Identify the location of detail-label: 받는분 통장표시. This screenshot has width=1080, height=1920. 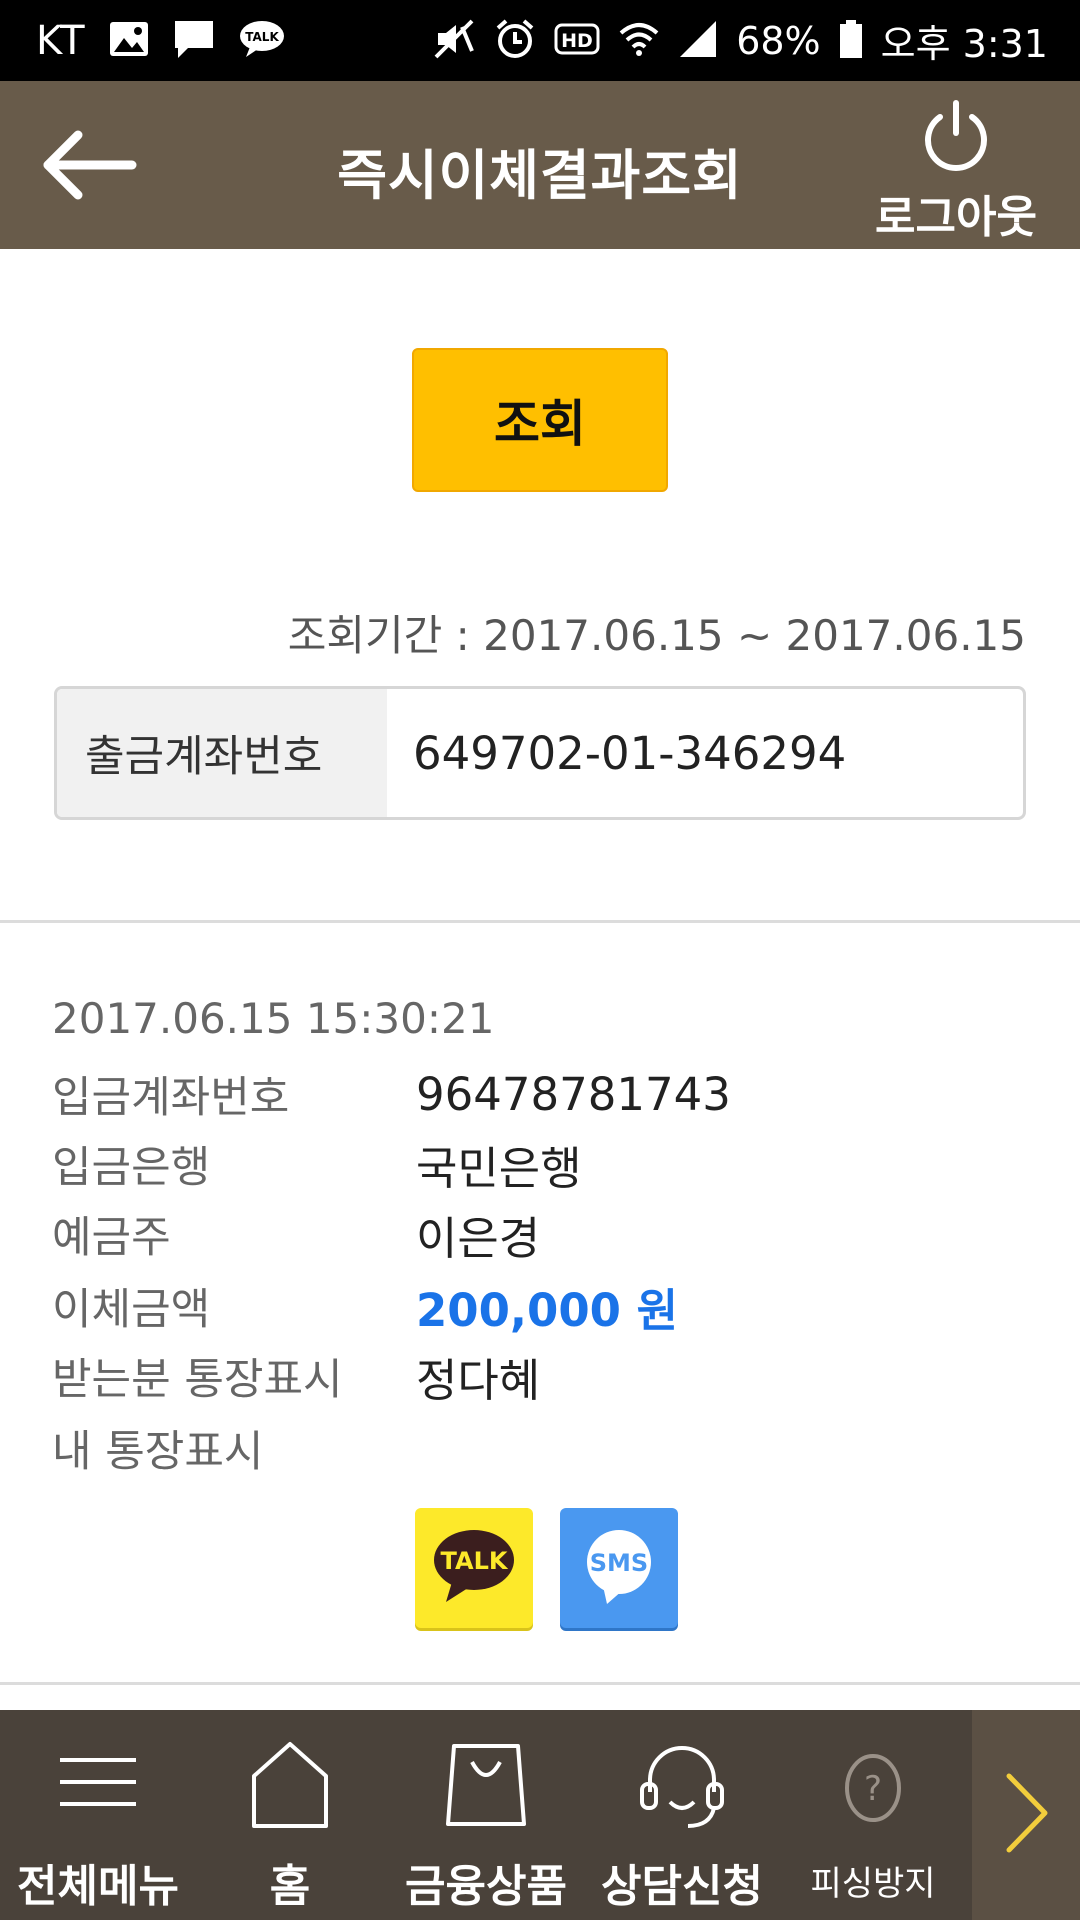
(197, 1380).